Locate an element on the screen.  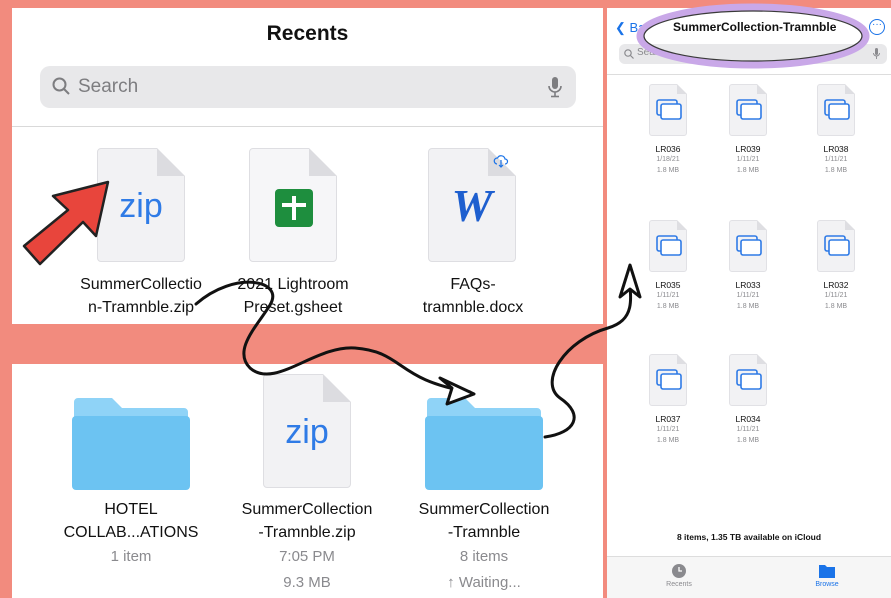
arrowhead-icon is located at coordinates (457, 391).